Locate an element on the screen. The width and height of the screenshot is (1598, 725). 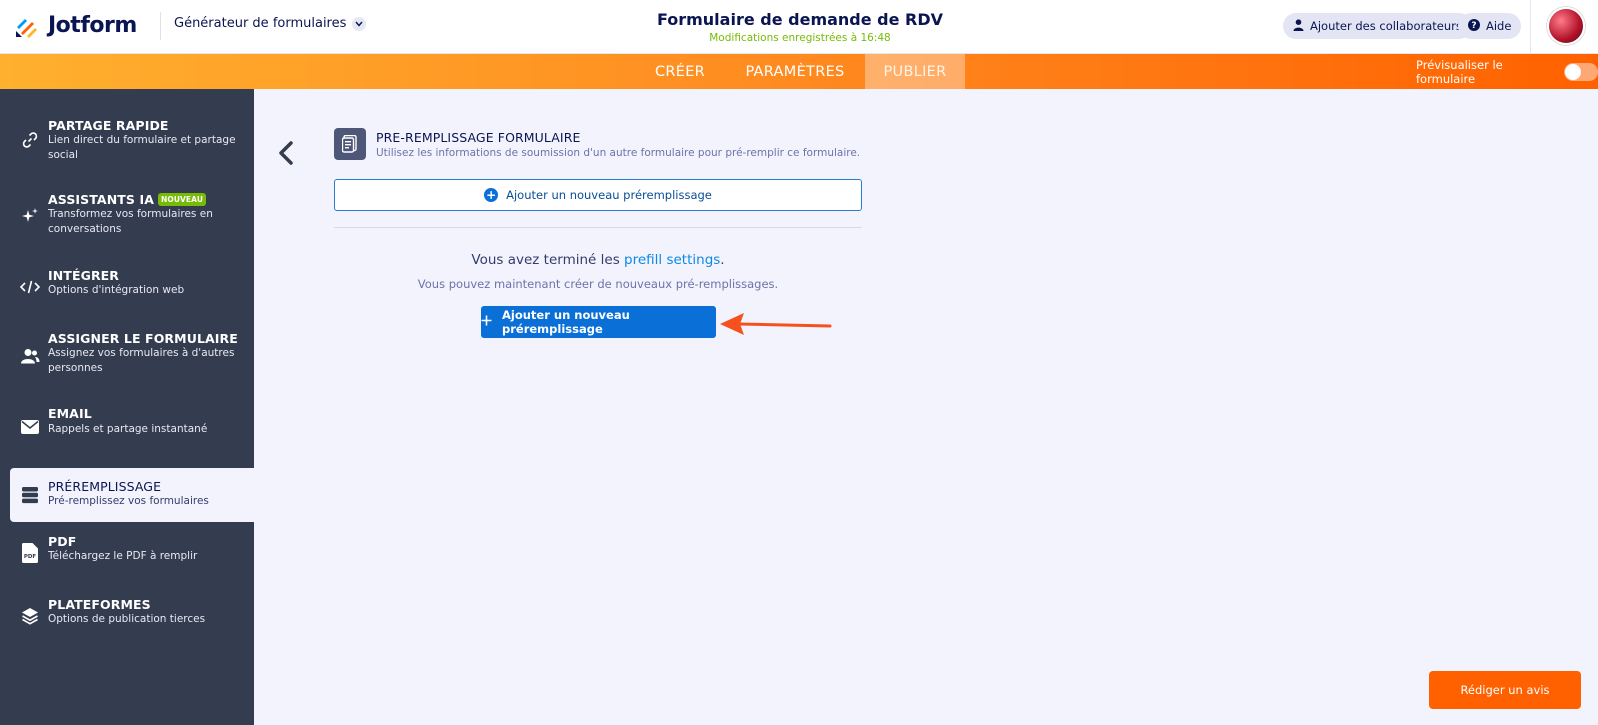
preview-form-toggle: Prévisualiser le formulaire is located at coordinates (1507, 71).